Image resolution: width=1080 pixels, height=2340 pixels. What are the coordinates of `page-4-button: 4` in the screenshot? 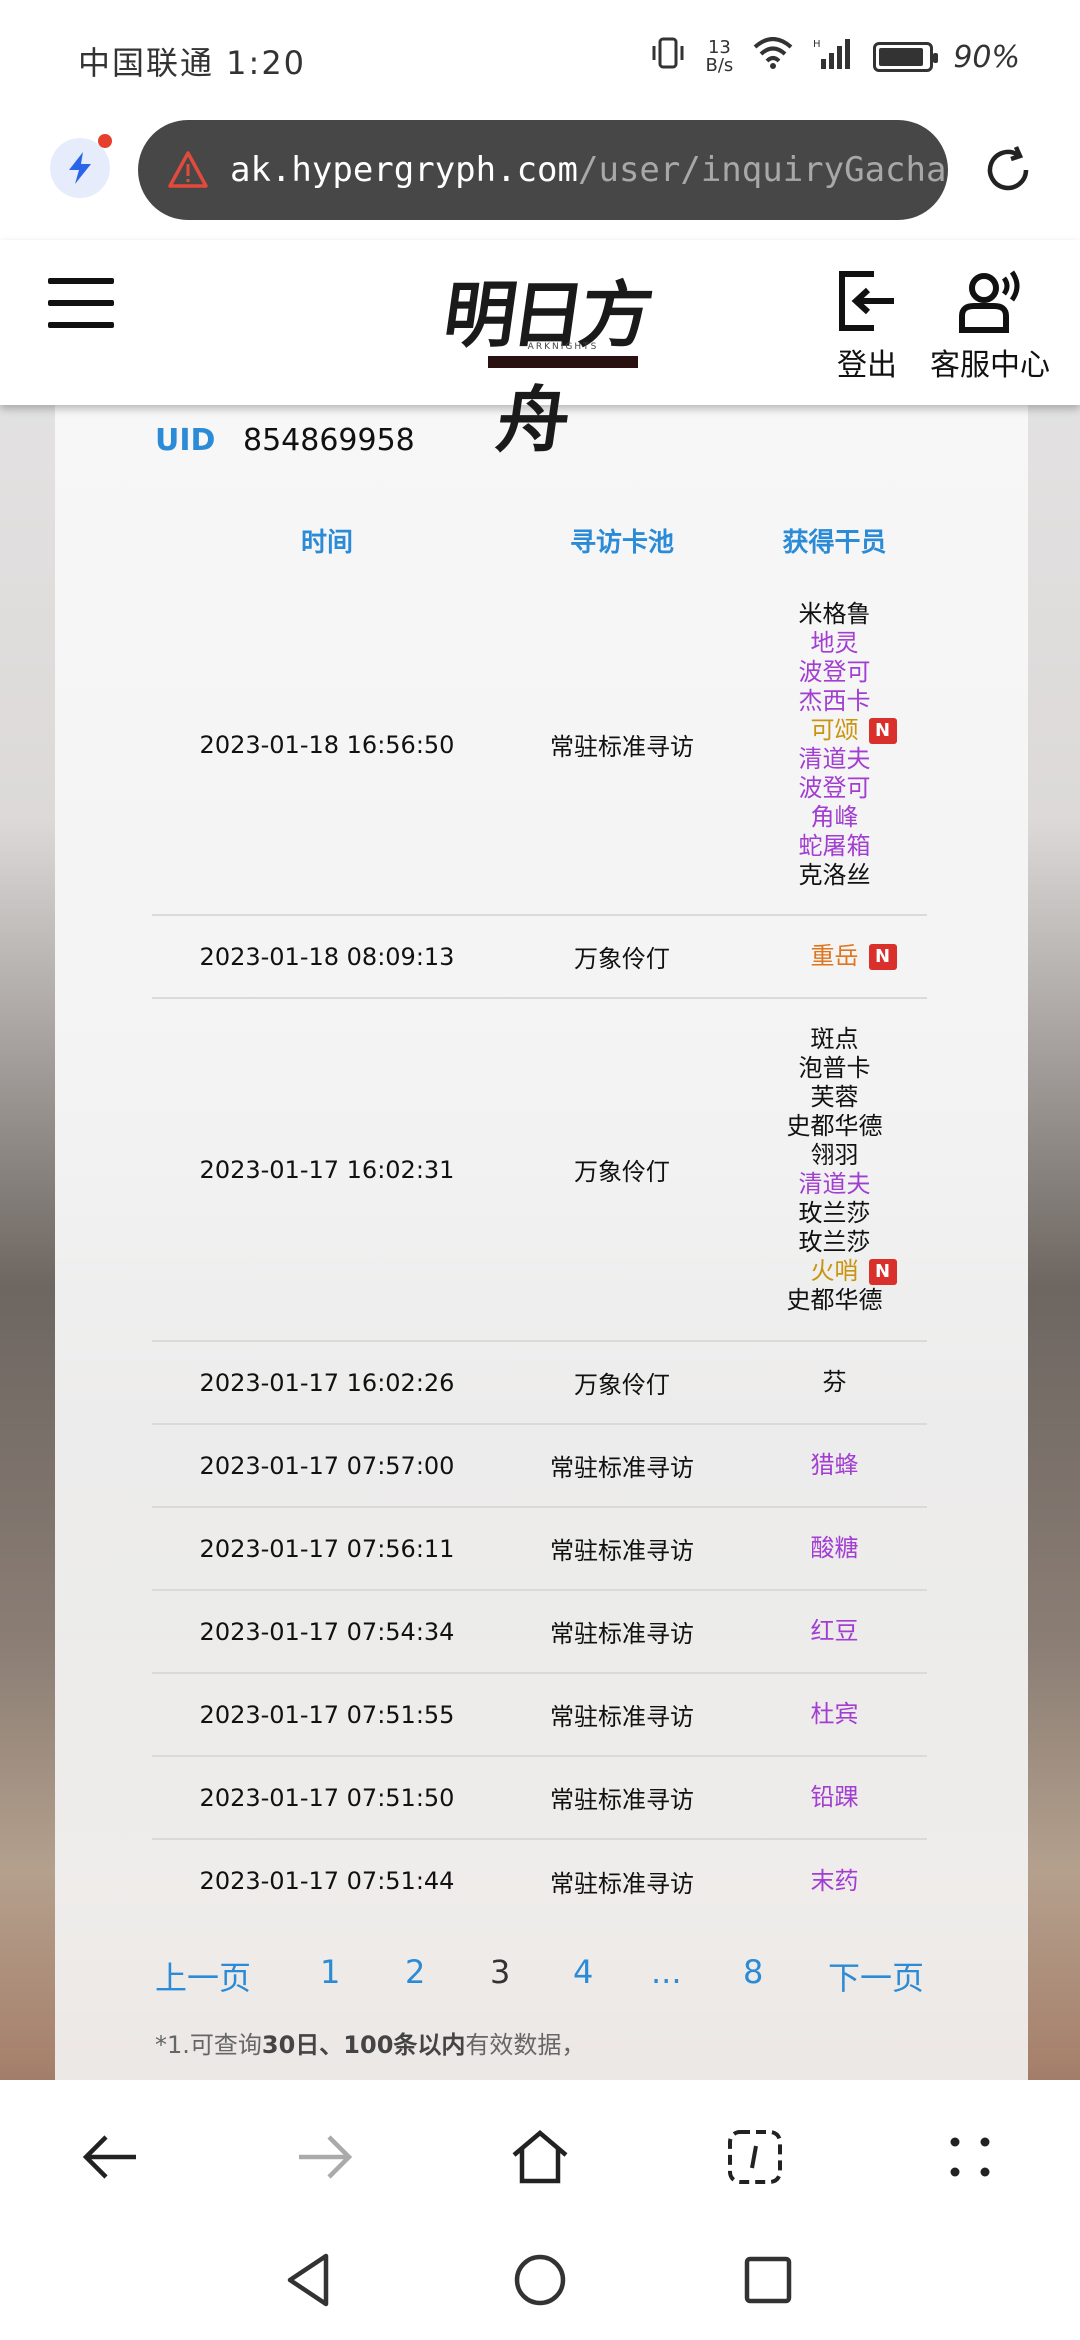 It's located at (583, 1972).